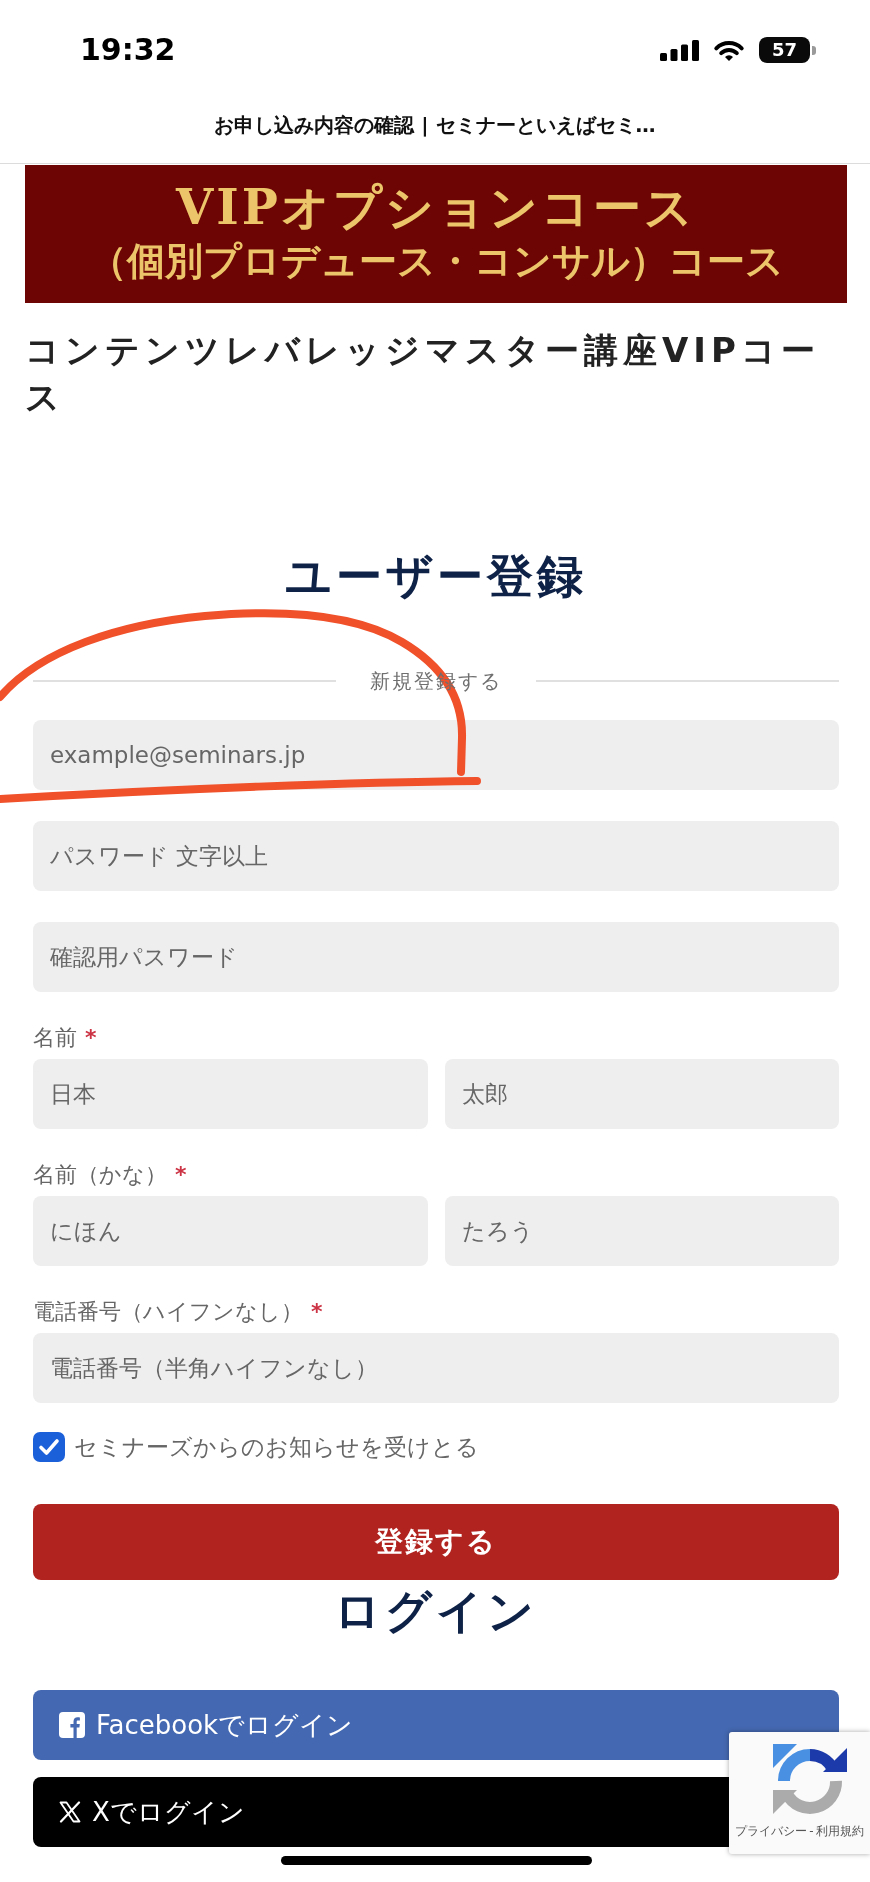 The image size is (870, 1882). What do you see at coordinates (436, 207) in the screenshot?
I see `banner-text: VIPオプションコース` at bounding box center [436, 207].